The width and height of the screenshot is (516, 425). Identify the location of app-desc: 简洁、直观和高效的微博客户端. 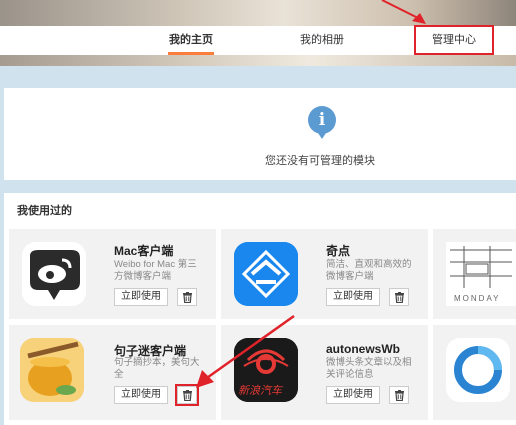
(369, 270).